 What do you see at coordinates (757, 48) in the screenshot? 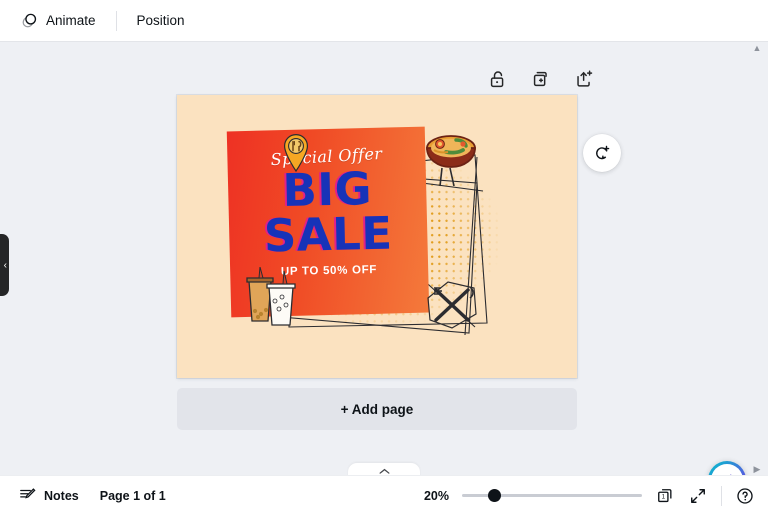
I see `scroll-up-arrow: ▲` at bounding box center [757, 48].